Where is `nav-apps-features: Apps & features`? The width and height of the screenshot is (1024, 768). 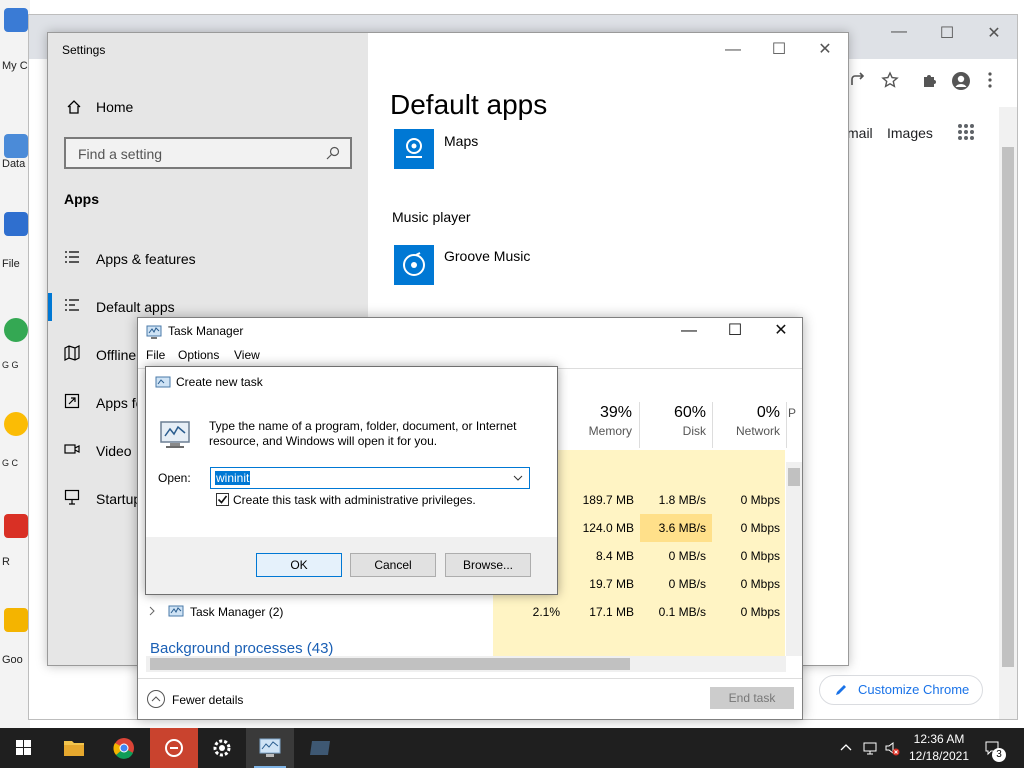 nav-apps-features: Apps & features is located at coordinates (208, 259).